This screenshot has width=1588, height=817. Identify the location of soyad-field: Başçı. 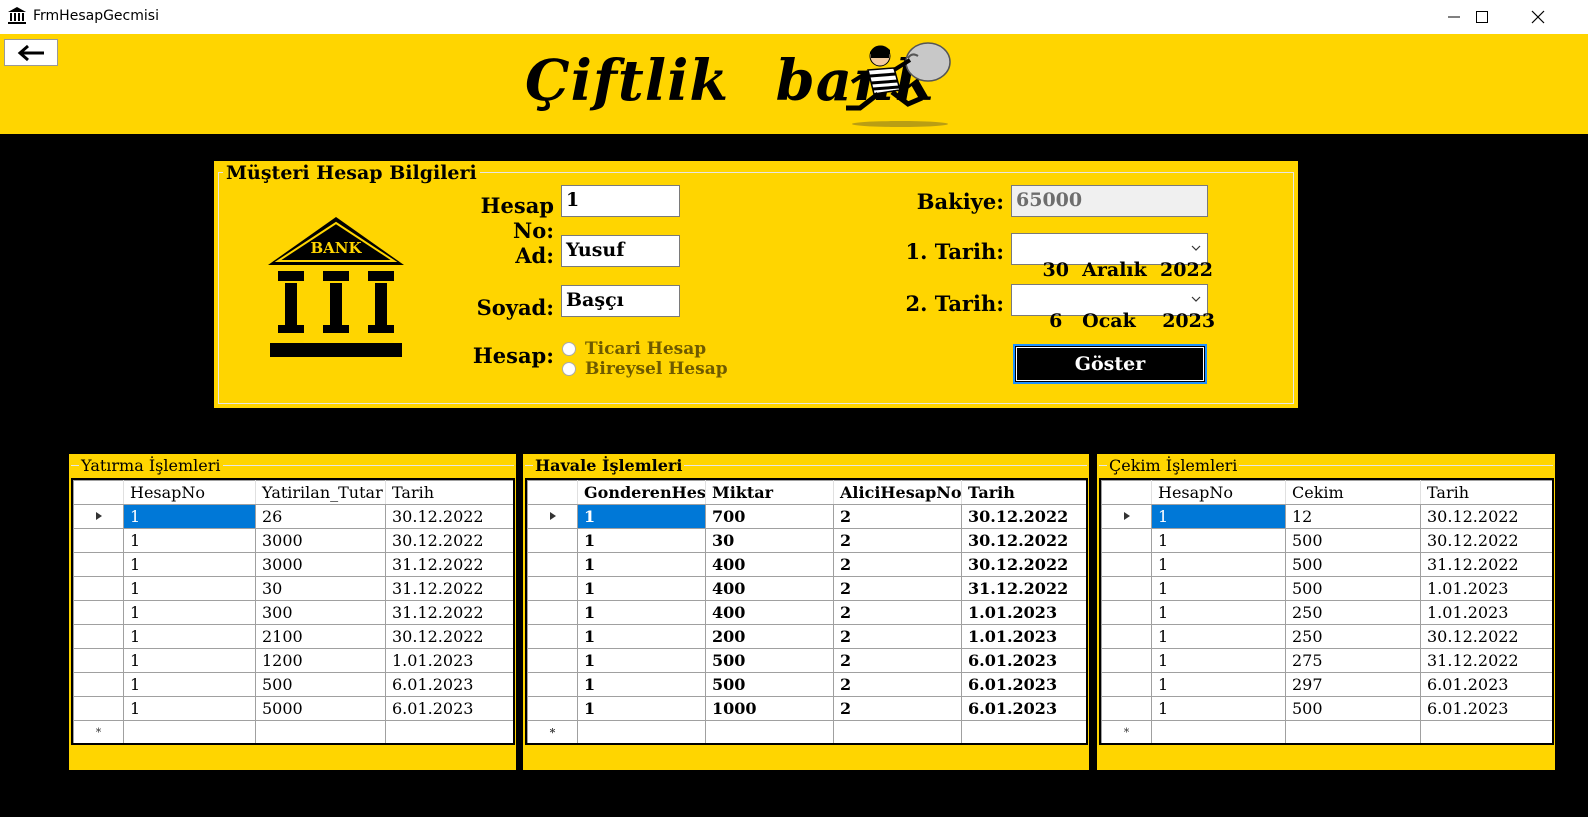
(620, 301).